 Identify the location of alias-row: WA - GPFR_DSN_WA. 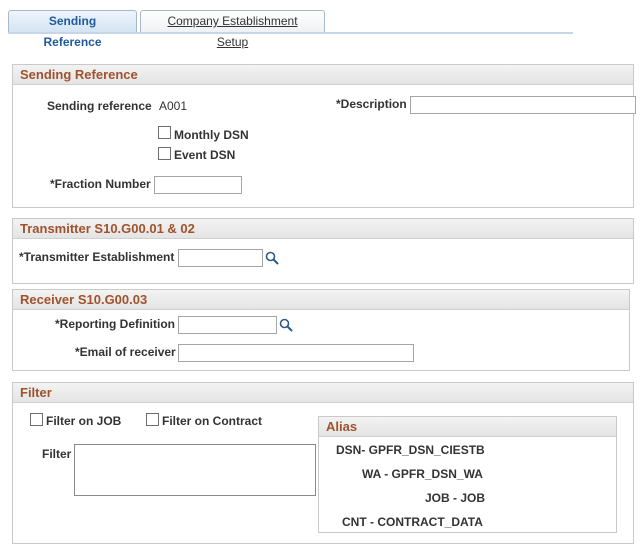
(422, 474).